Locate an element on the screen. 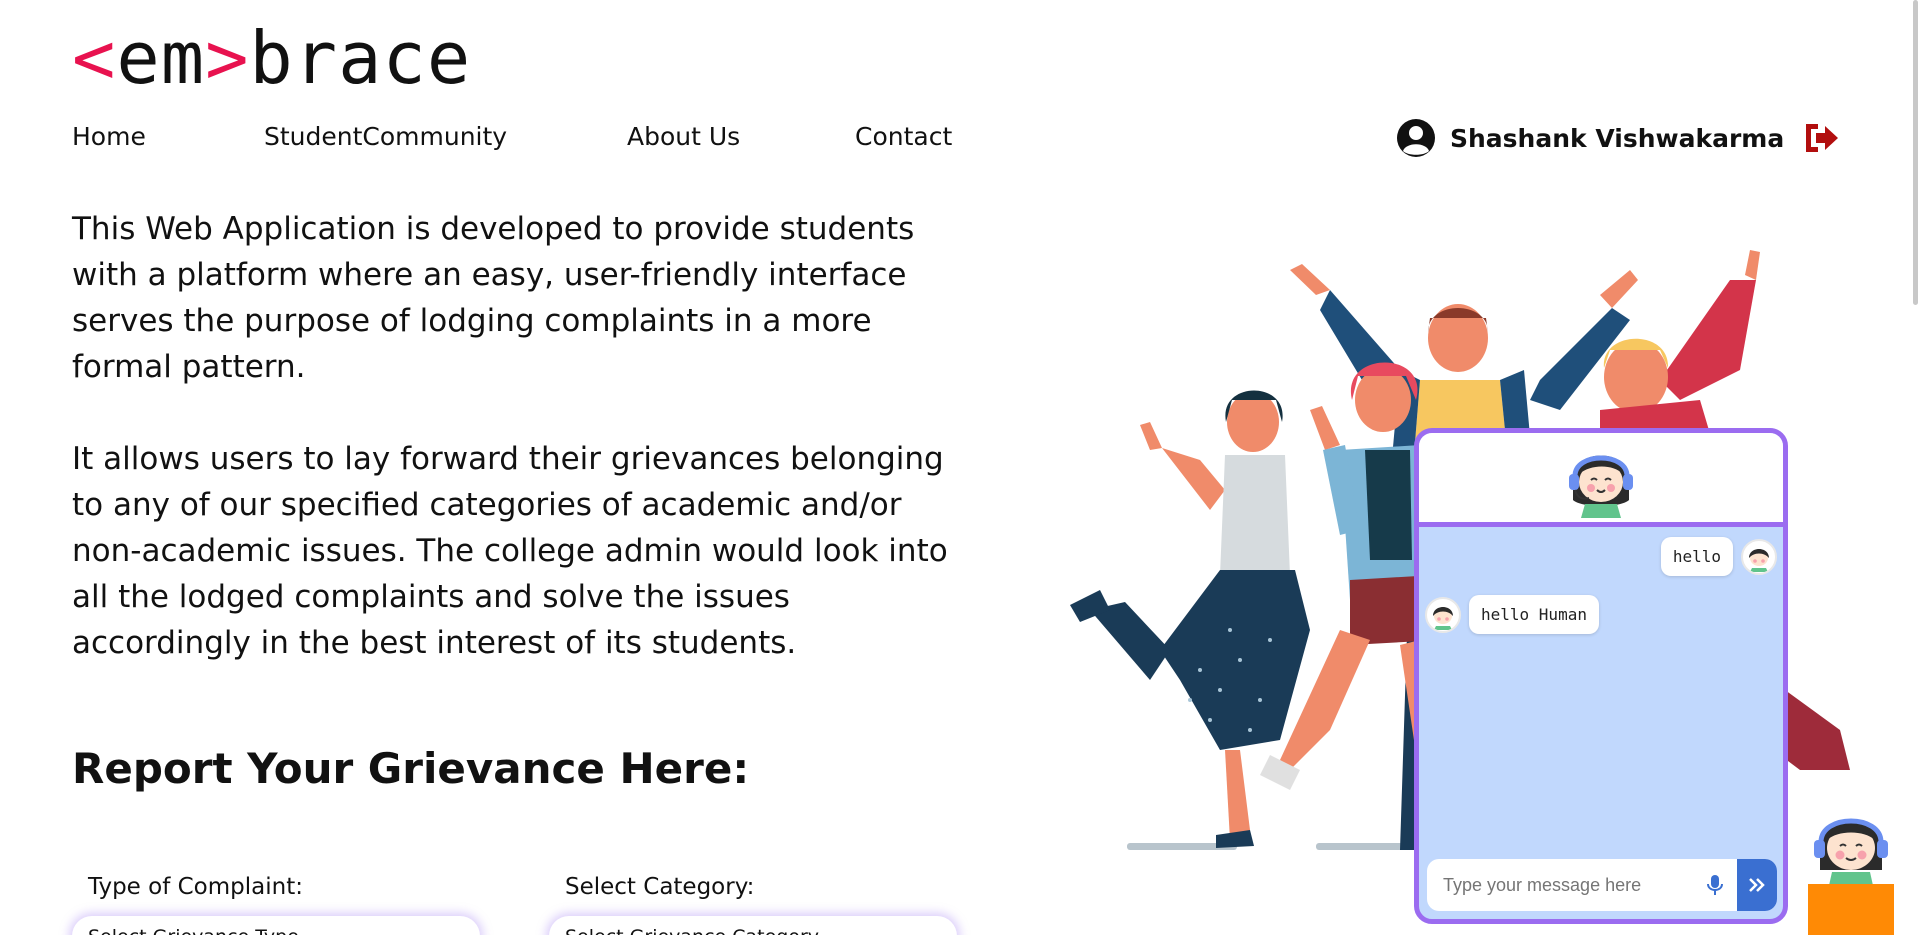 The width and height of the screenshot is (1920, 935). bot-avatar-icon is located at coordinates (1443, 614).